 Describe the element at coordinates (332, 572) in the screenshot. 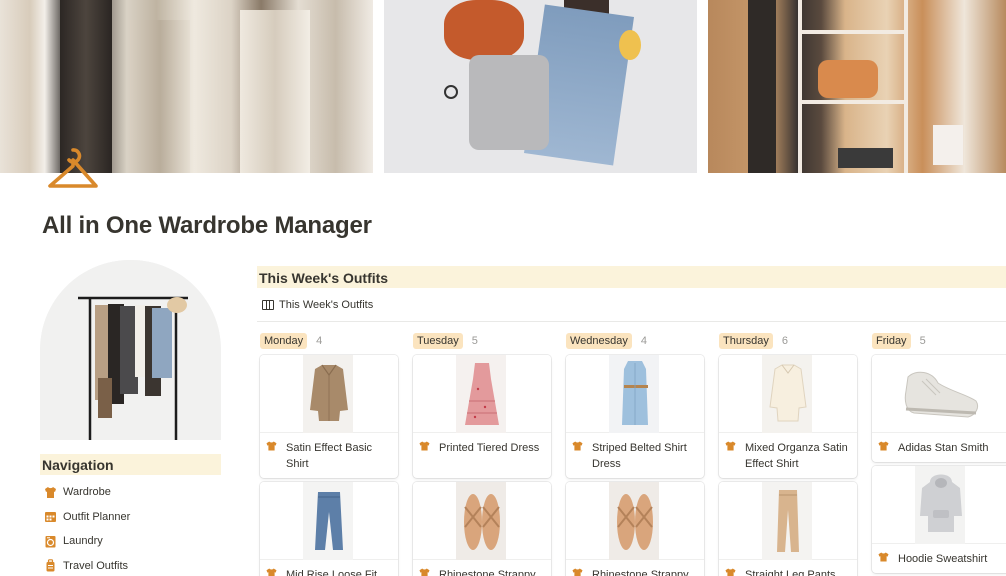

I see `card-title: Mid Rise Loose Fit` at that location.